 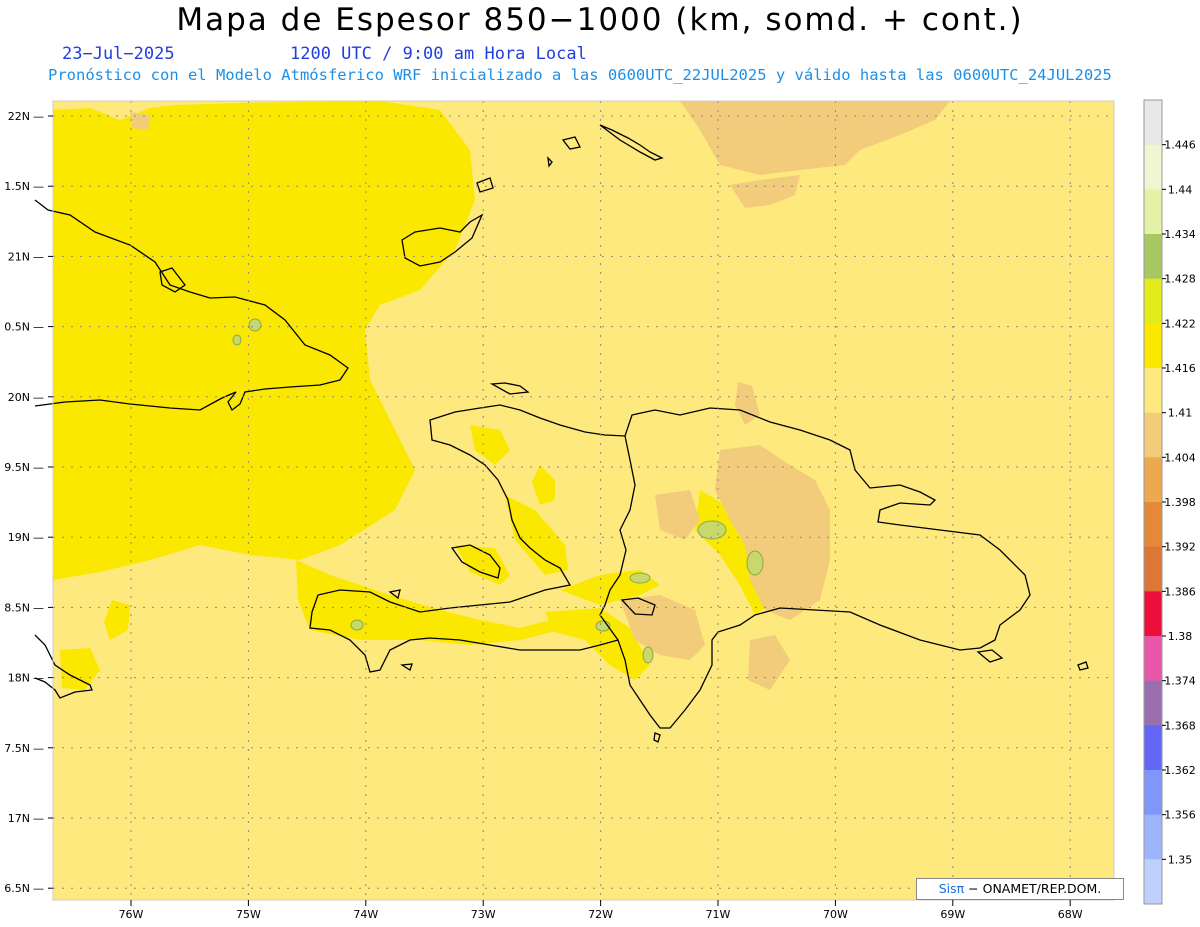 What do you see at coordinates (1180, 770) in the screenshot?
I see `colorbar-label: 1.362` at bounding box center [1180, 770].